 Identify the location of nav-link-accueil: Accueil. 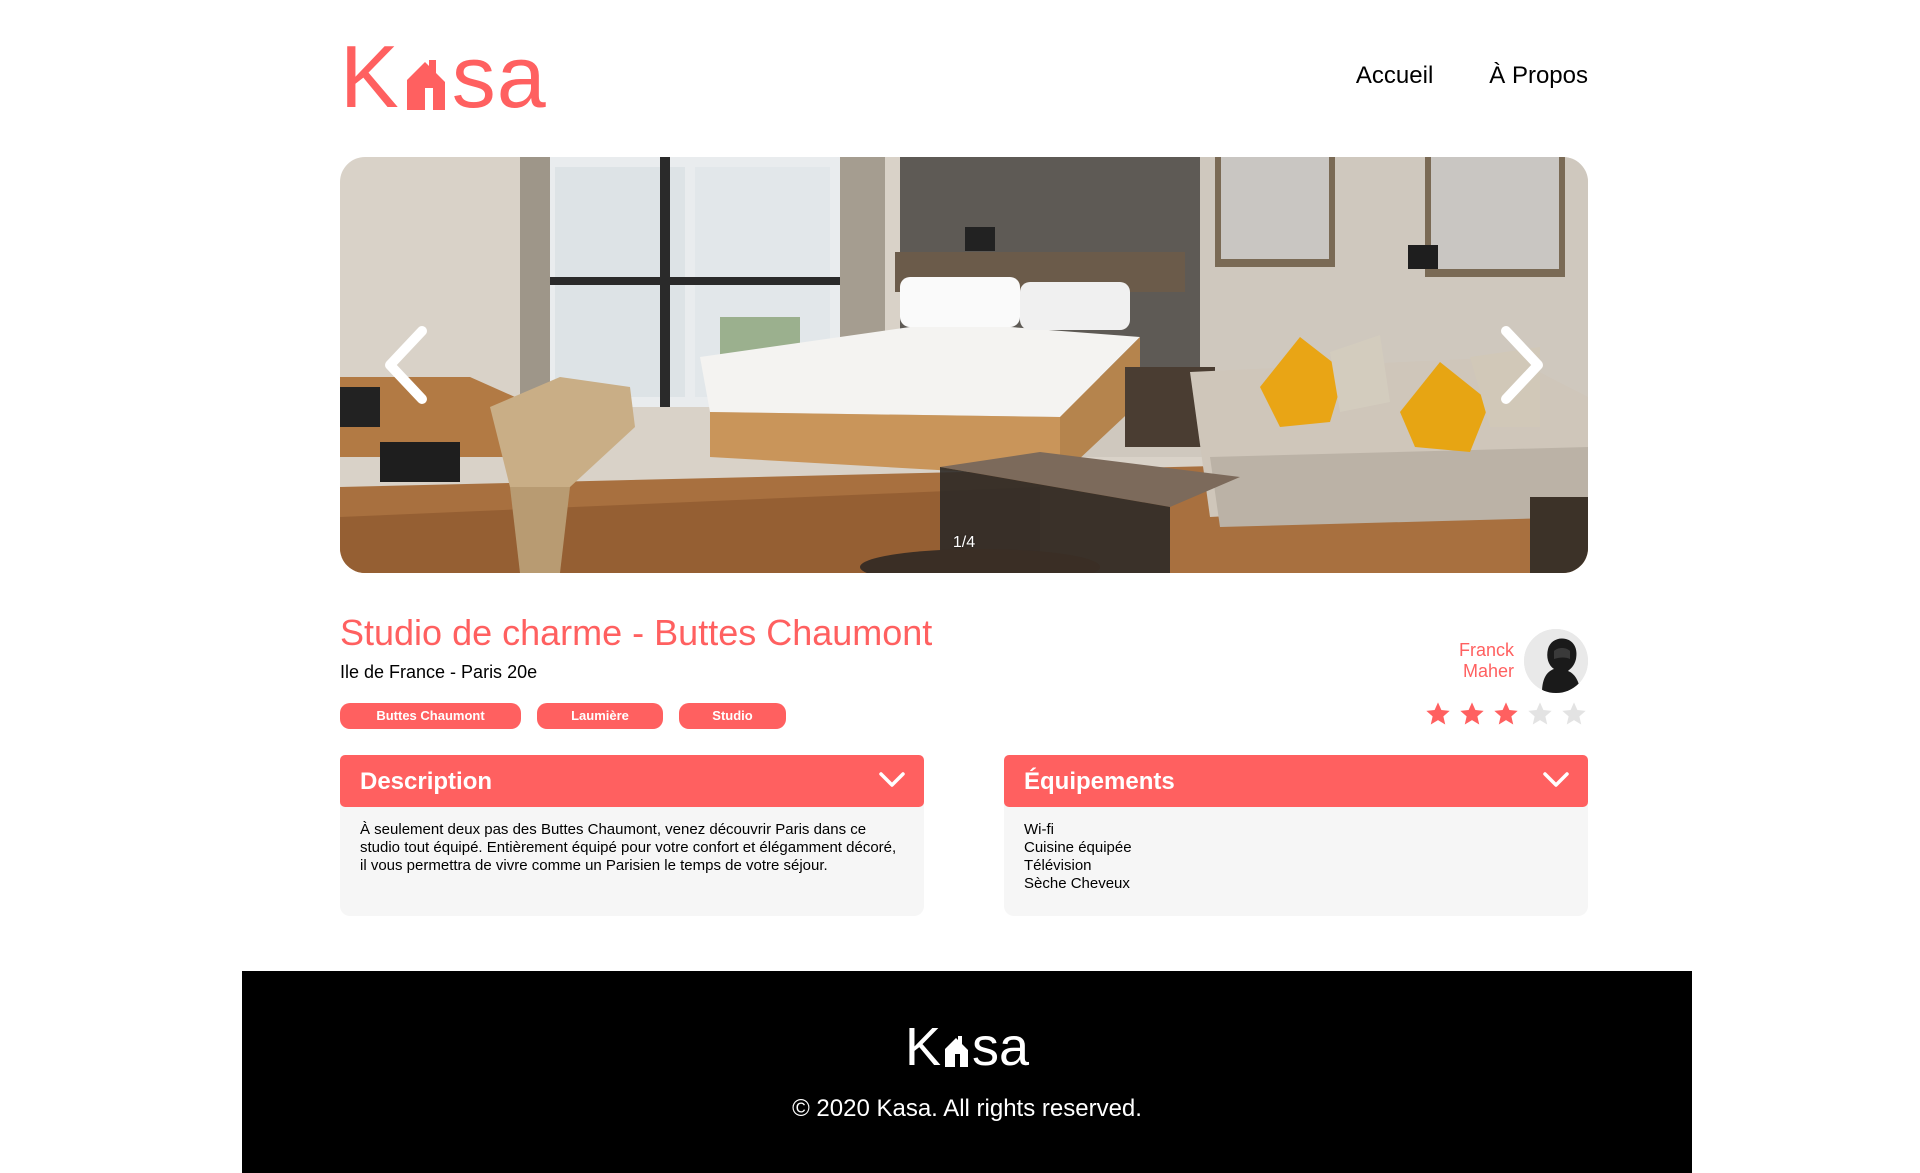
(1394, 76).